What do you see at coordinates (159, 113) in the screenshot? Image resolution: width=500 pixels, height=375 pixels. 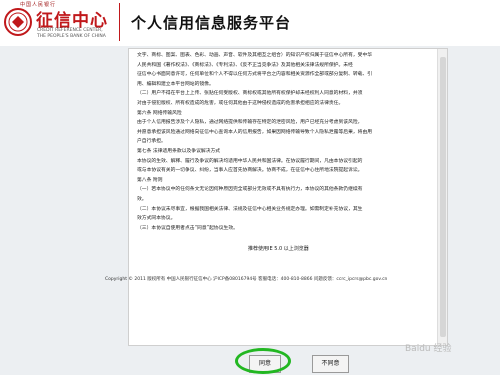 I see `agreement-section-title: 第六条 网络传输风险` at bounding box center [159, 113].